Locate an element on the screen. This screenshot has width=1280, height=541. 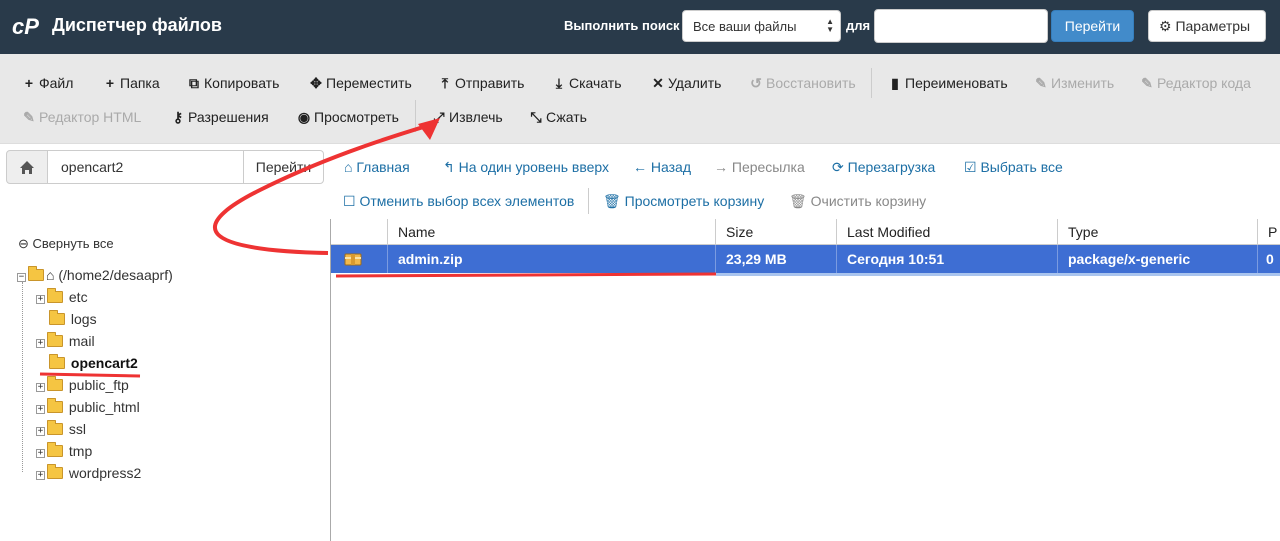
tree-item-label: tmp is located at coordinates (80, 451).